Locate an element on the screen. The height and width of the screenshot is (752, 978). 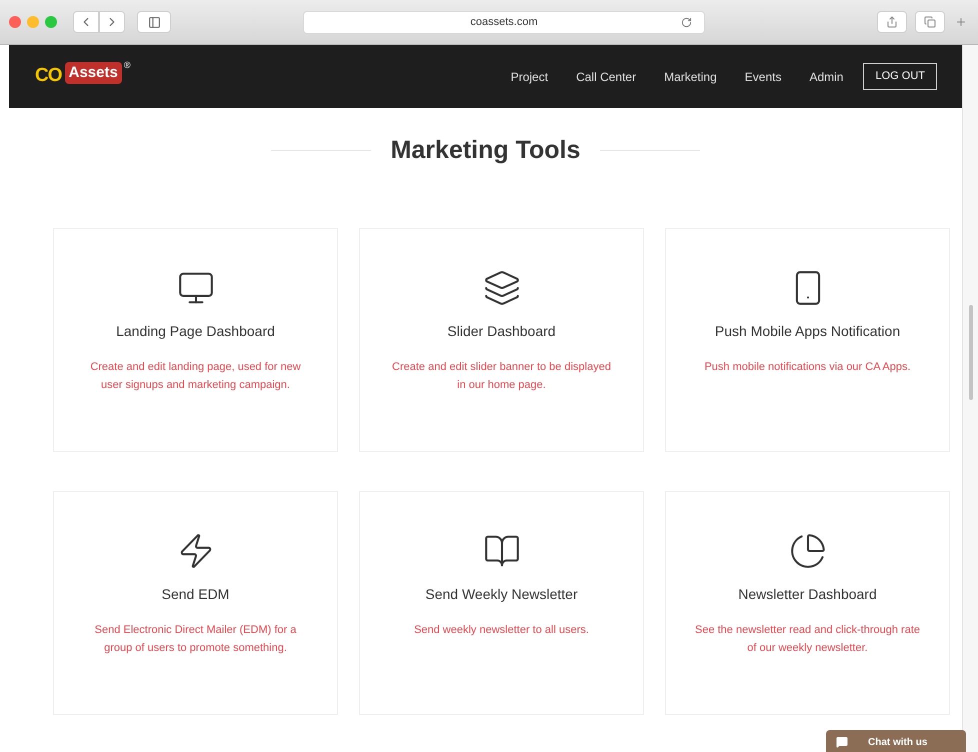
tool-card: Send EDM Send Electronic Direct Mailer (EDM) for a group of users to promote something. is located at coordinates (195, 602).